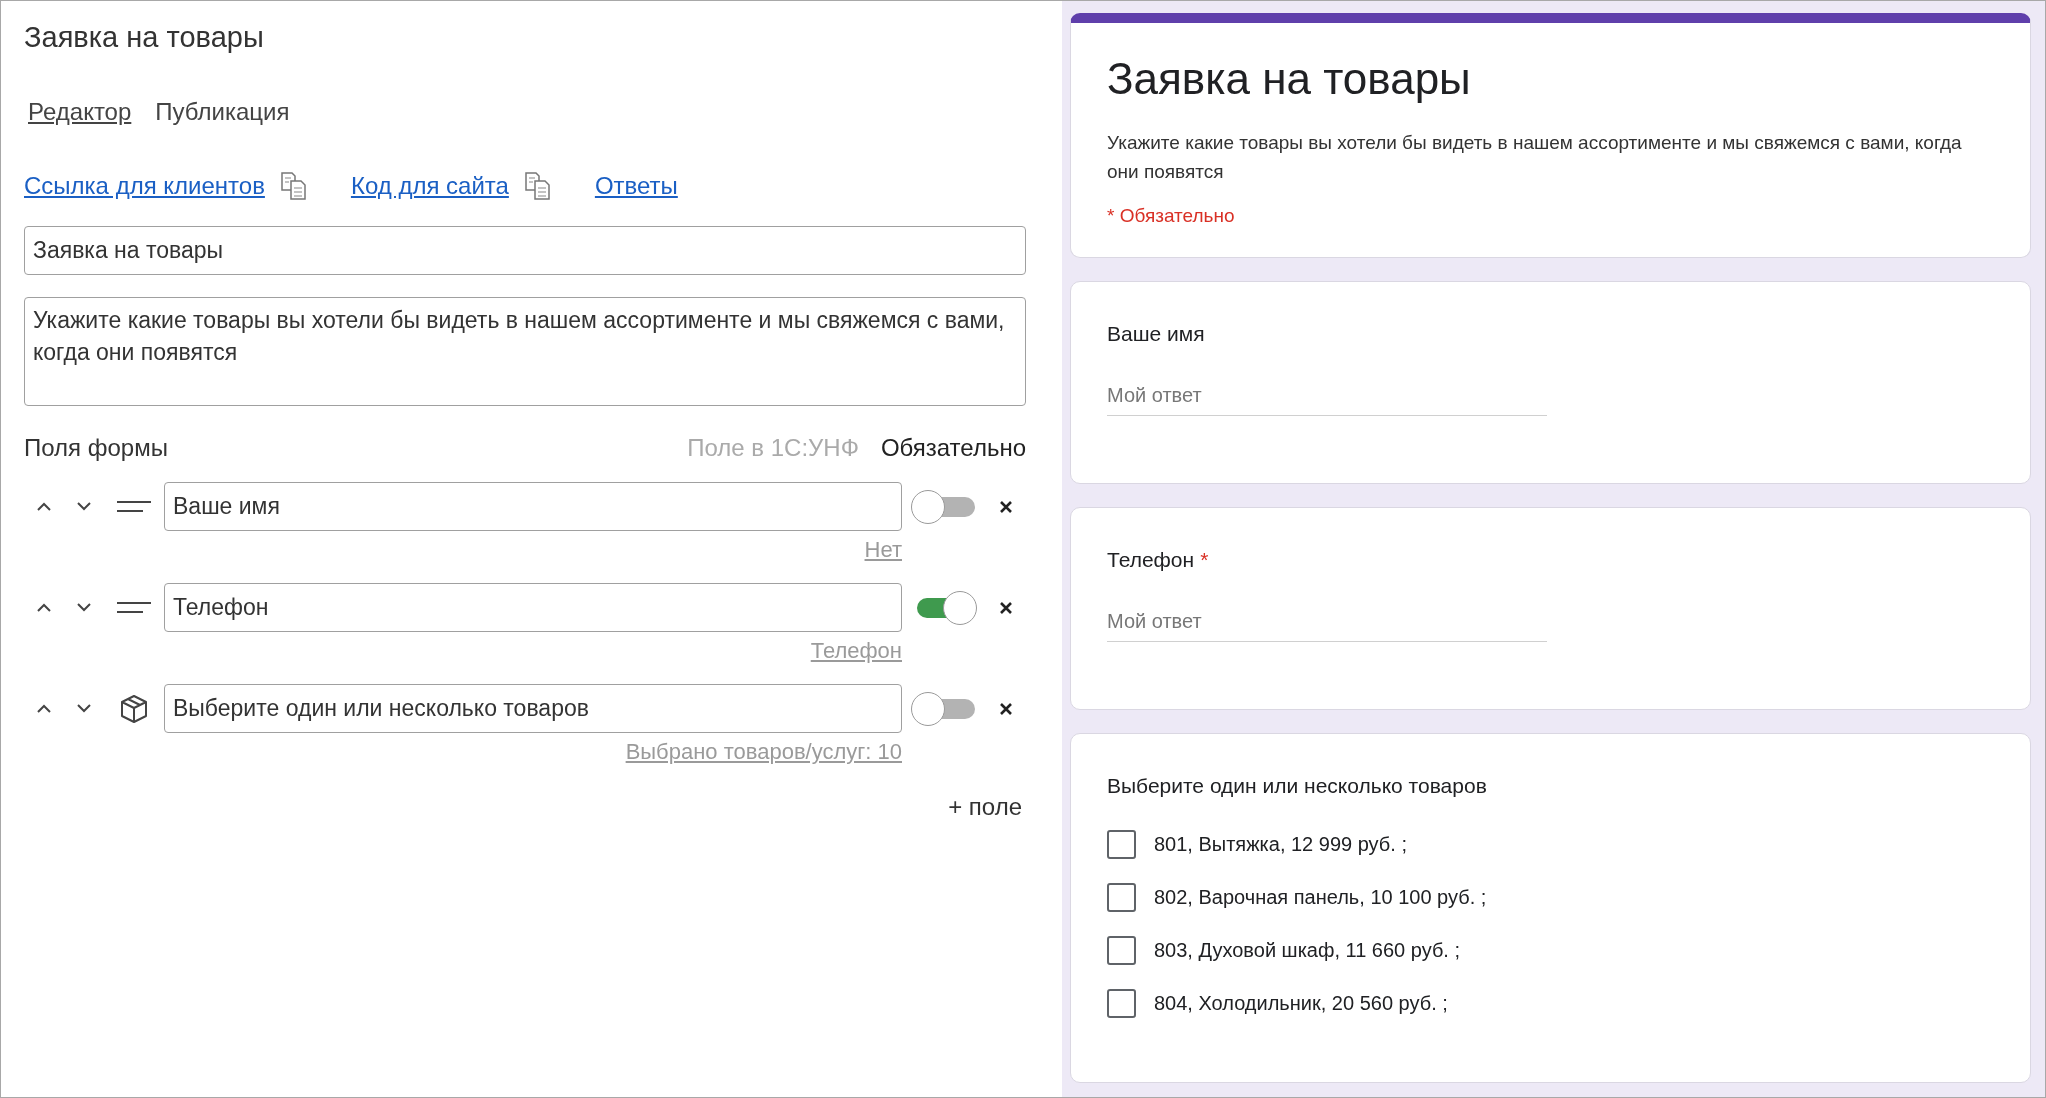  I want to click on description-input: Укажите какие товары вы хотели бы видеть в нашем ассортименте и мы свяжемся с вами, когда они появятся, so click(525, 351).